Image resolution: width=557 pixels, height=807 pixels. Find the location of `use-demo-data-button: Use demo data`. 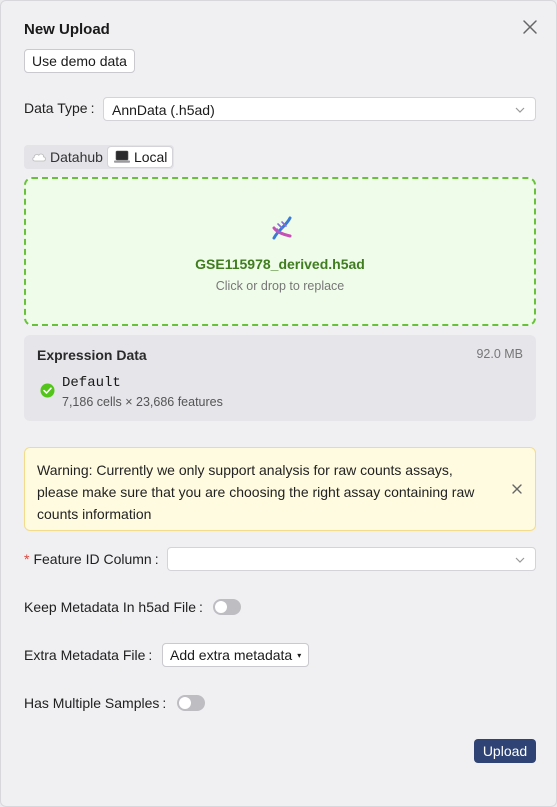

use-demo-data-button: Use demo data is located at coordinates (79, 61).